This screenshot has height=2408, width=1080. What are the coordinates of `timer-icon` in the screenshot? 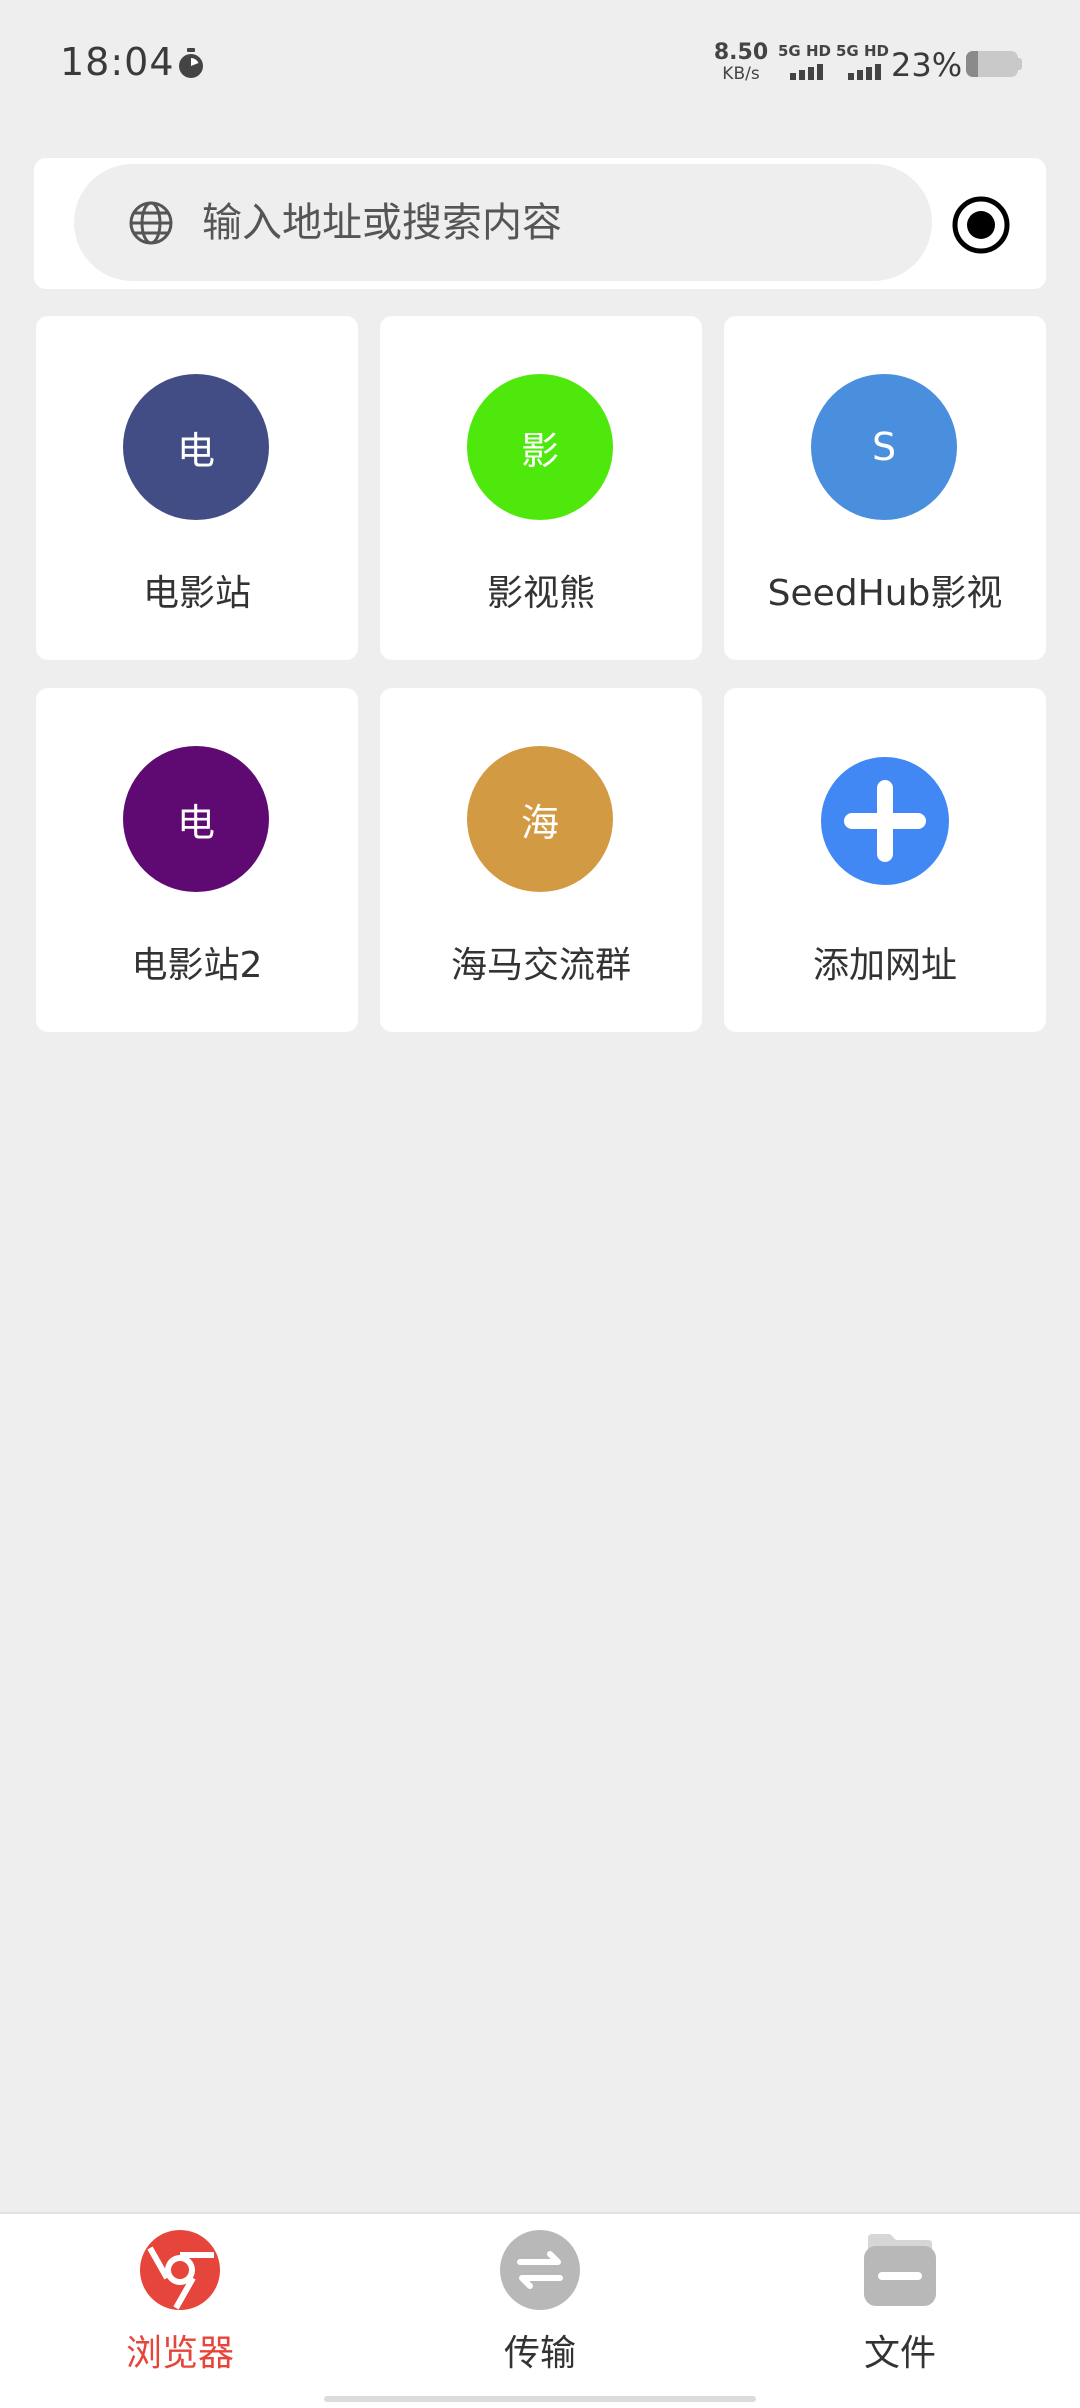 It's located at (191, 63).